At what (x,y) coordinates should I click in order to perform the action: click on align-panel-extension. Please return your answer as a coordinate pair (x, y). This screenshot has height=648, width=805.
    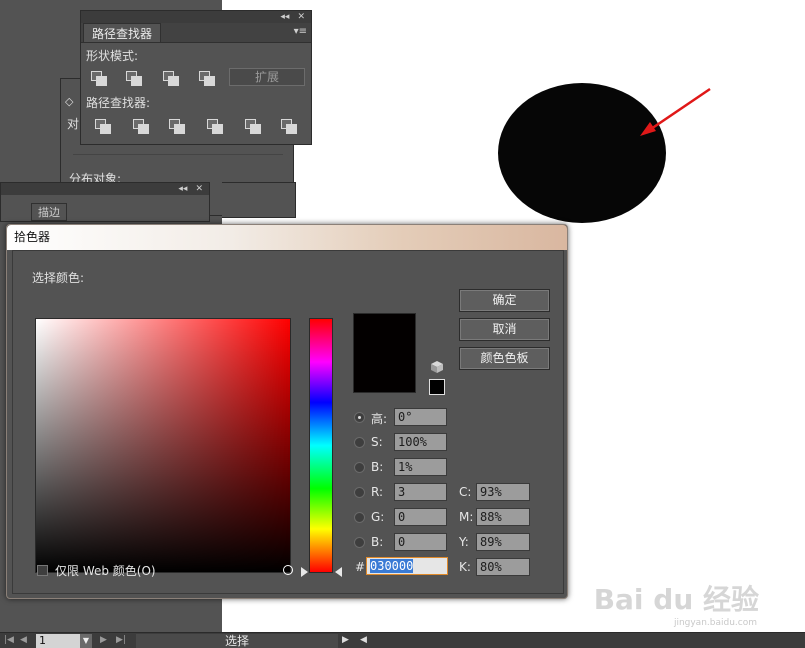
    Looking at the image, I should click on (259, 200).